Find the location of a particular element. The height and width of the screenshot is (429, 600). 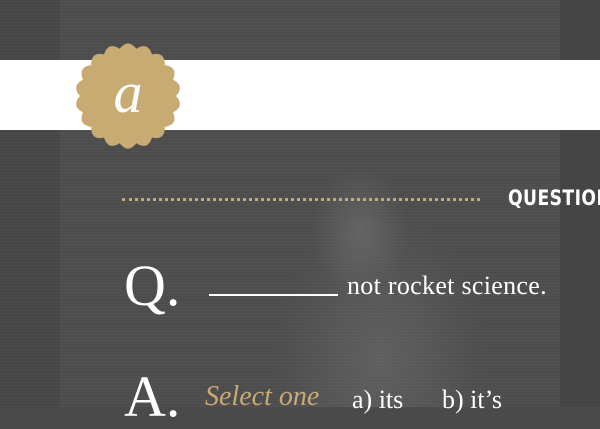

question-prefix: Q. is located at coordinates (152, 285).